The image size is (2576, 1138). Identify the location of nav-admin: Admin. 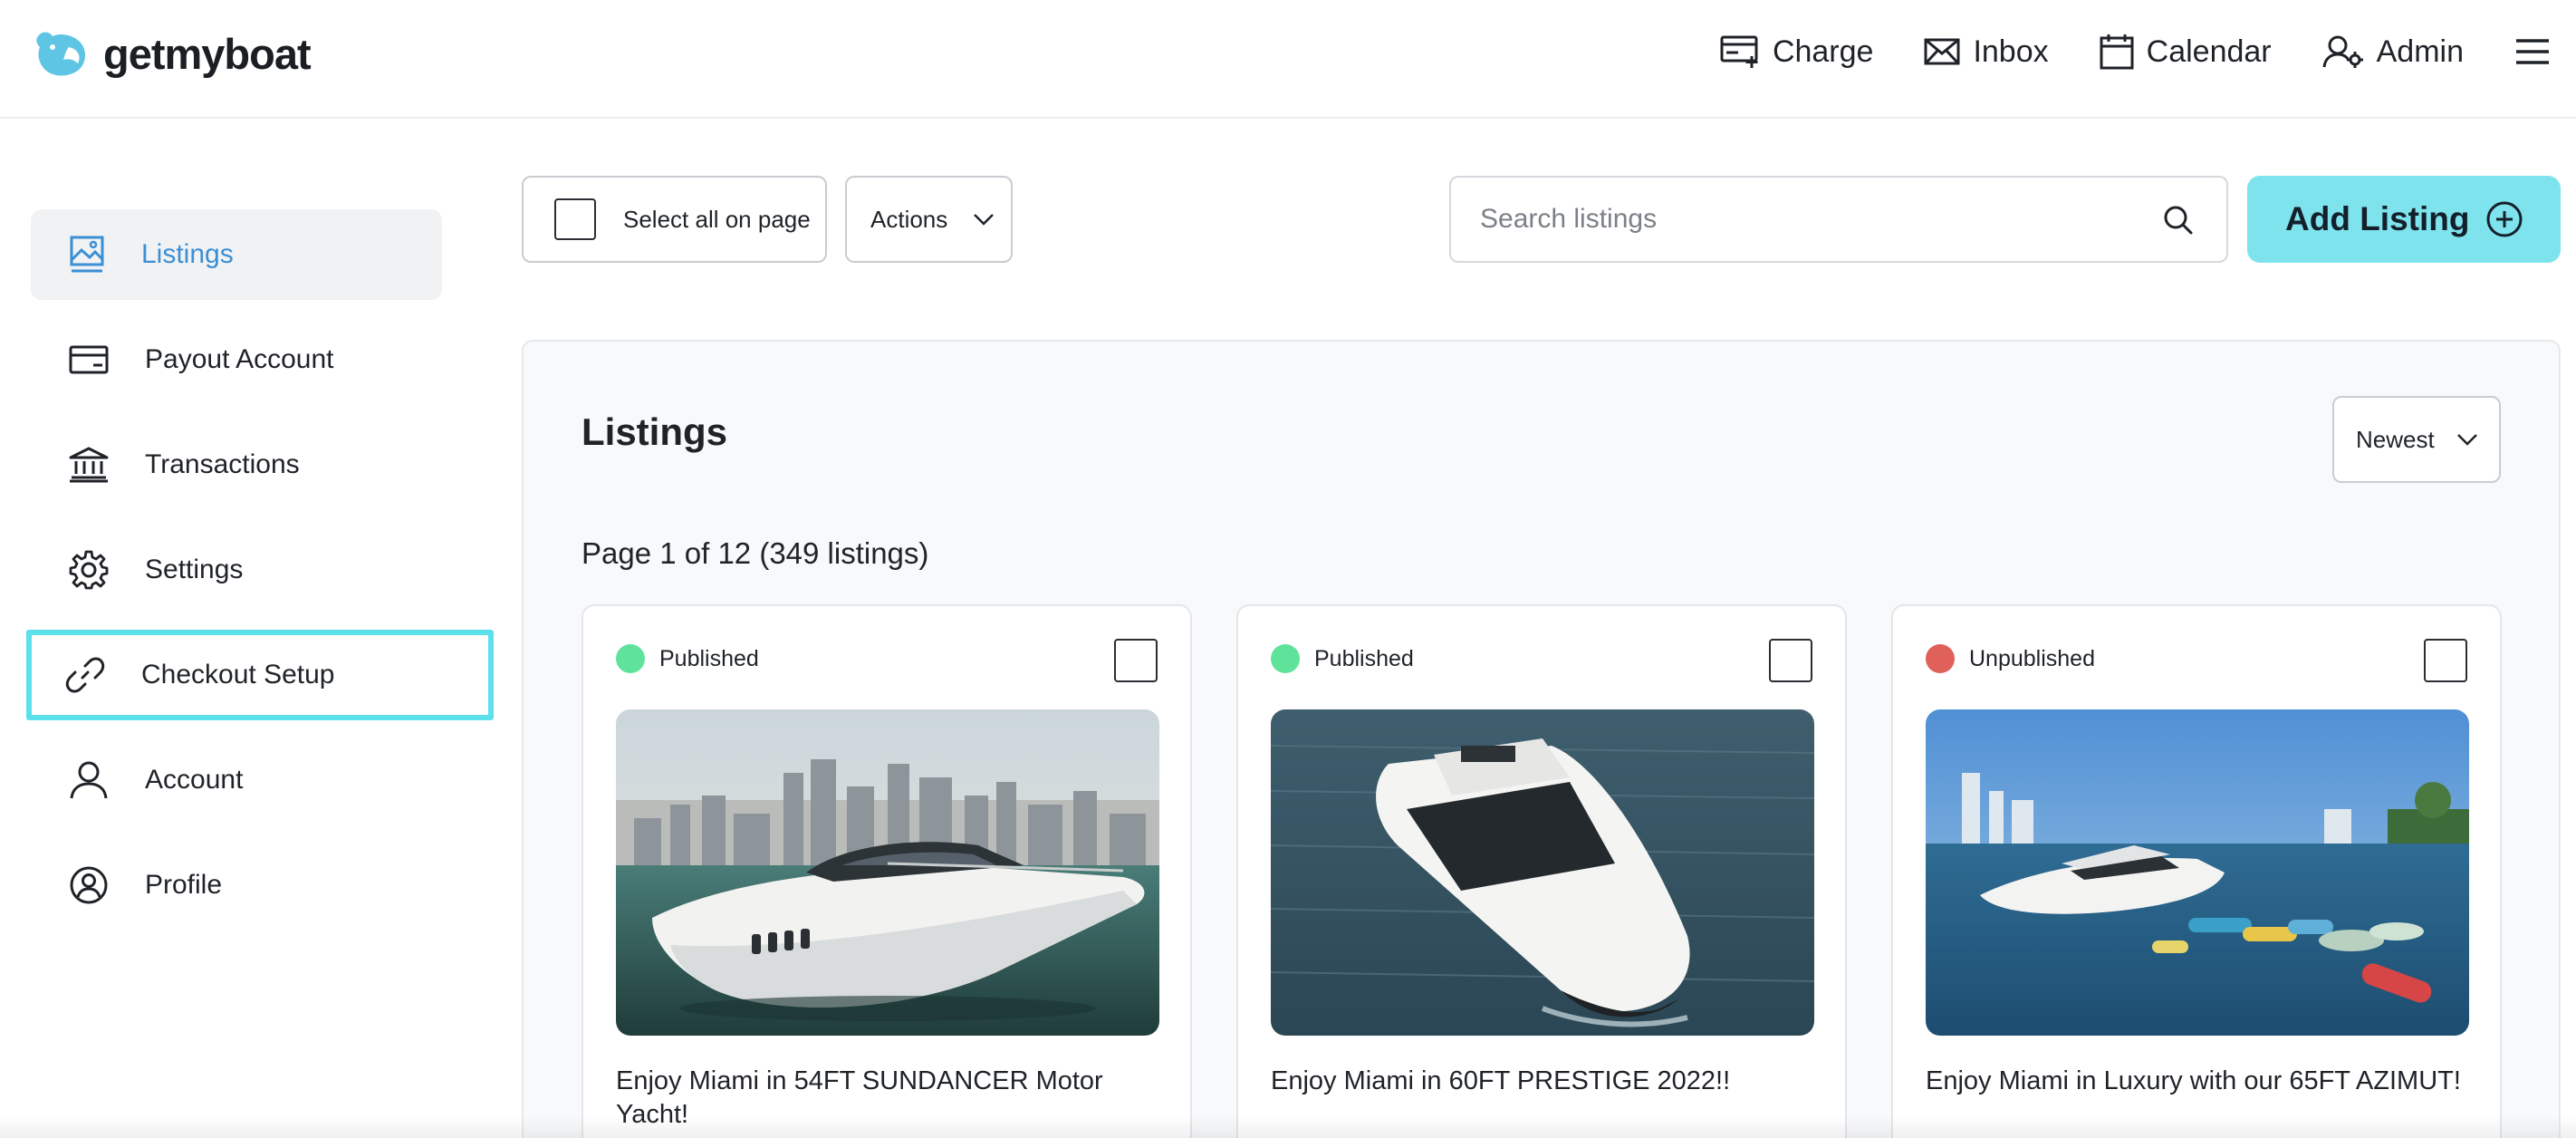
(2393, 52).